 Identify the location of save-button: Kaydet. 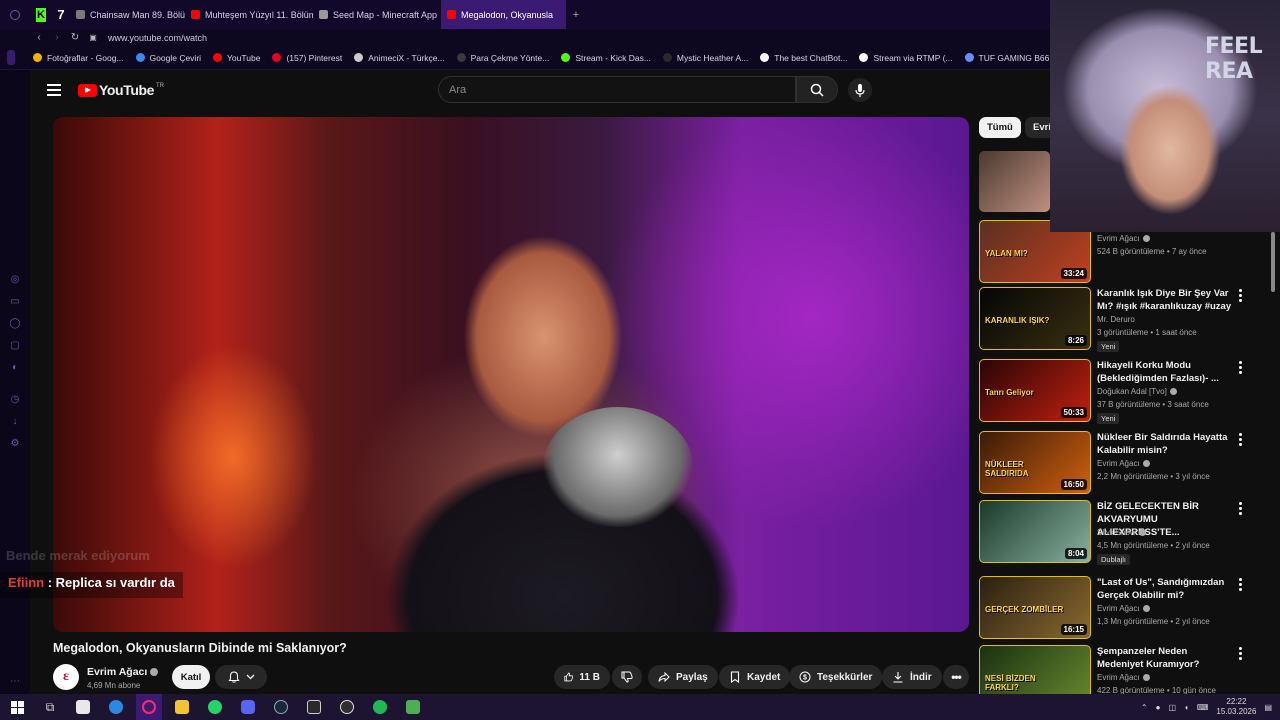
(755, 677).